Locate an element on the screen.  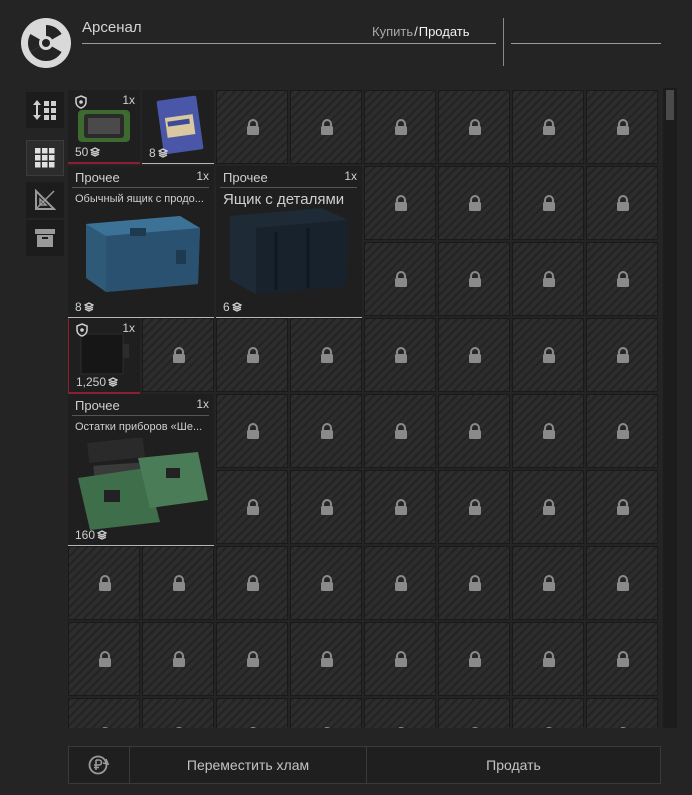
inventory-item: 1x 50 is located at coordinates (104, 127).